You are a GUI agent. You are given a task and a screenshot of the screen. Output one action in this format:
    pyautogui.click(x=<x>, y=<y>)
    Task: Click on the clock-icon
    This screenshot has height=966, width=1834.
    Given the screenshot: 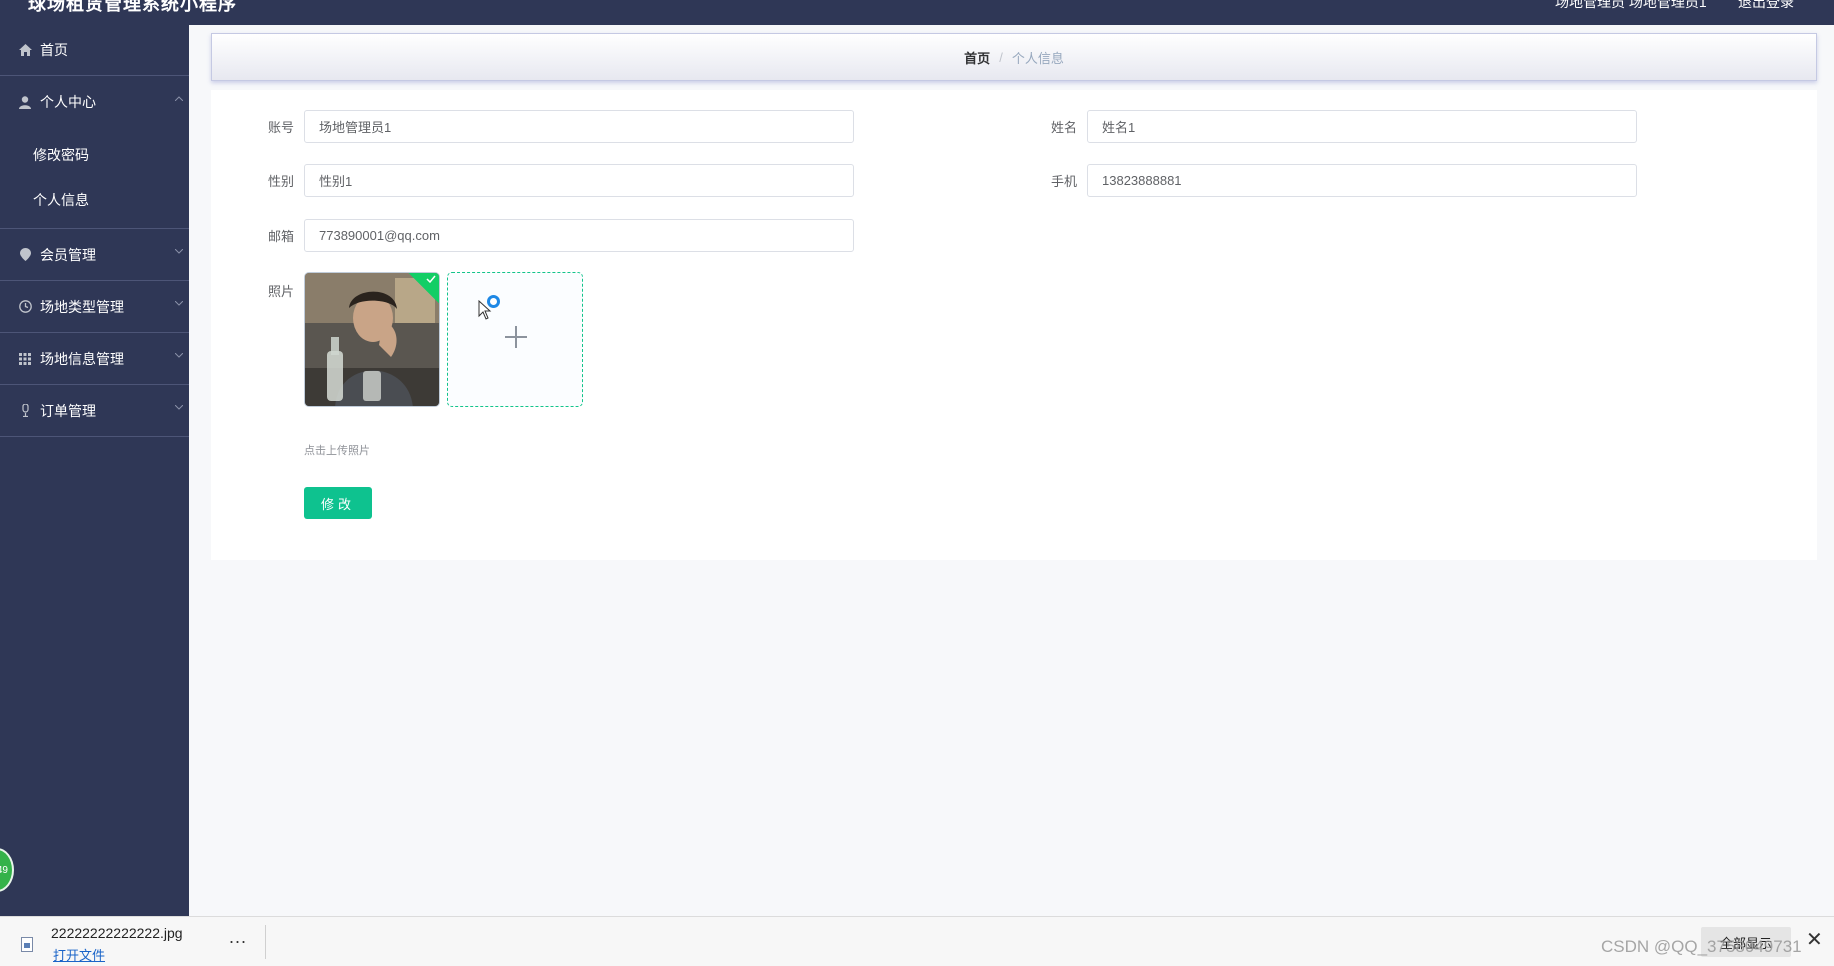 What is the action you would take?
    pyautogui.click(x=25, y=307)
    